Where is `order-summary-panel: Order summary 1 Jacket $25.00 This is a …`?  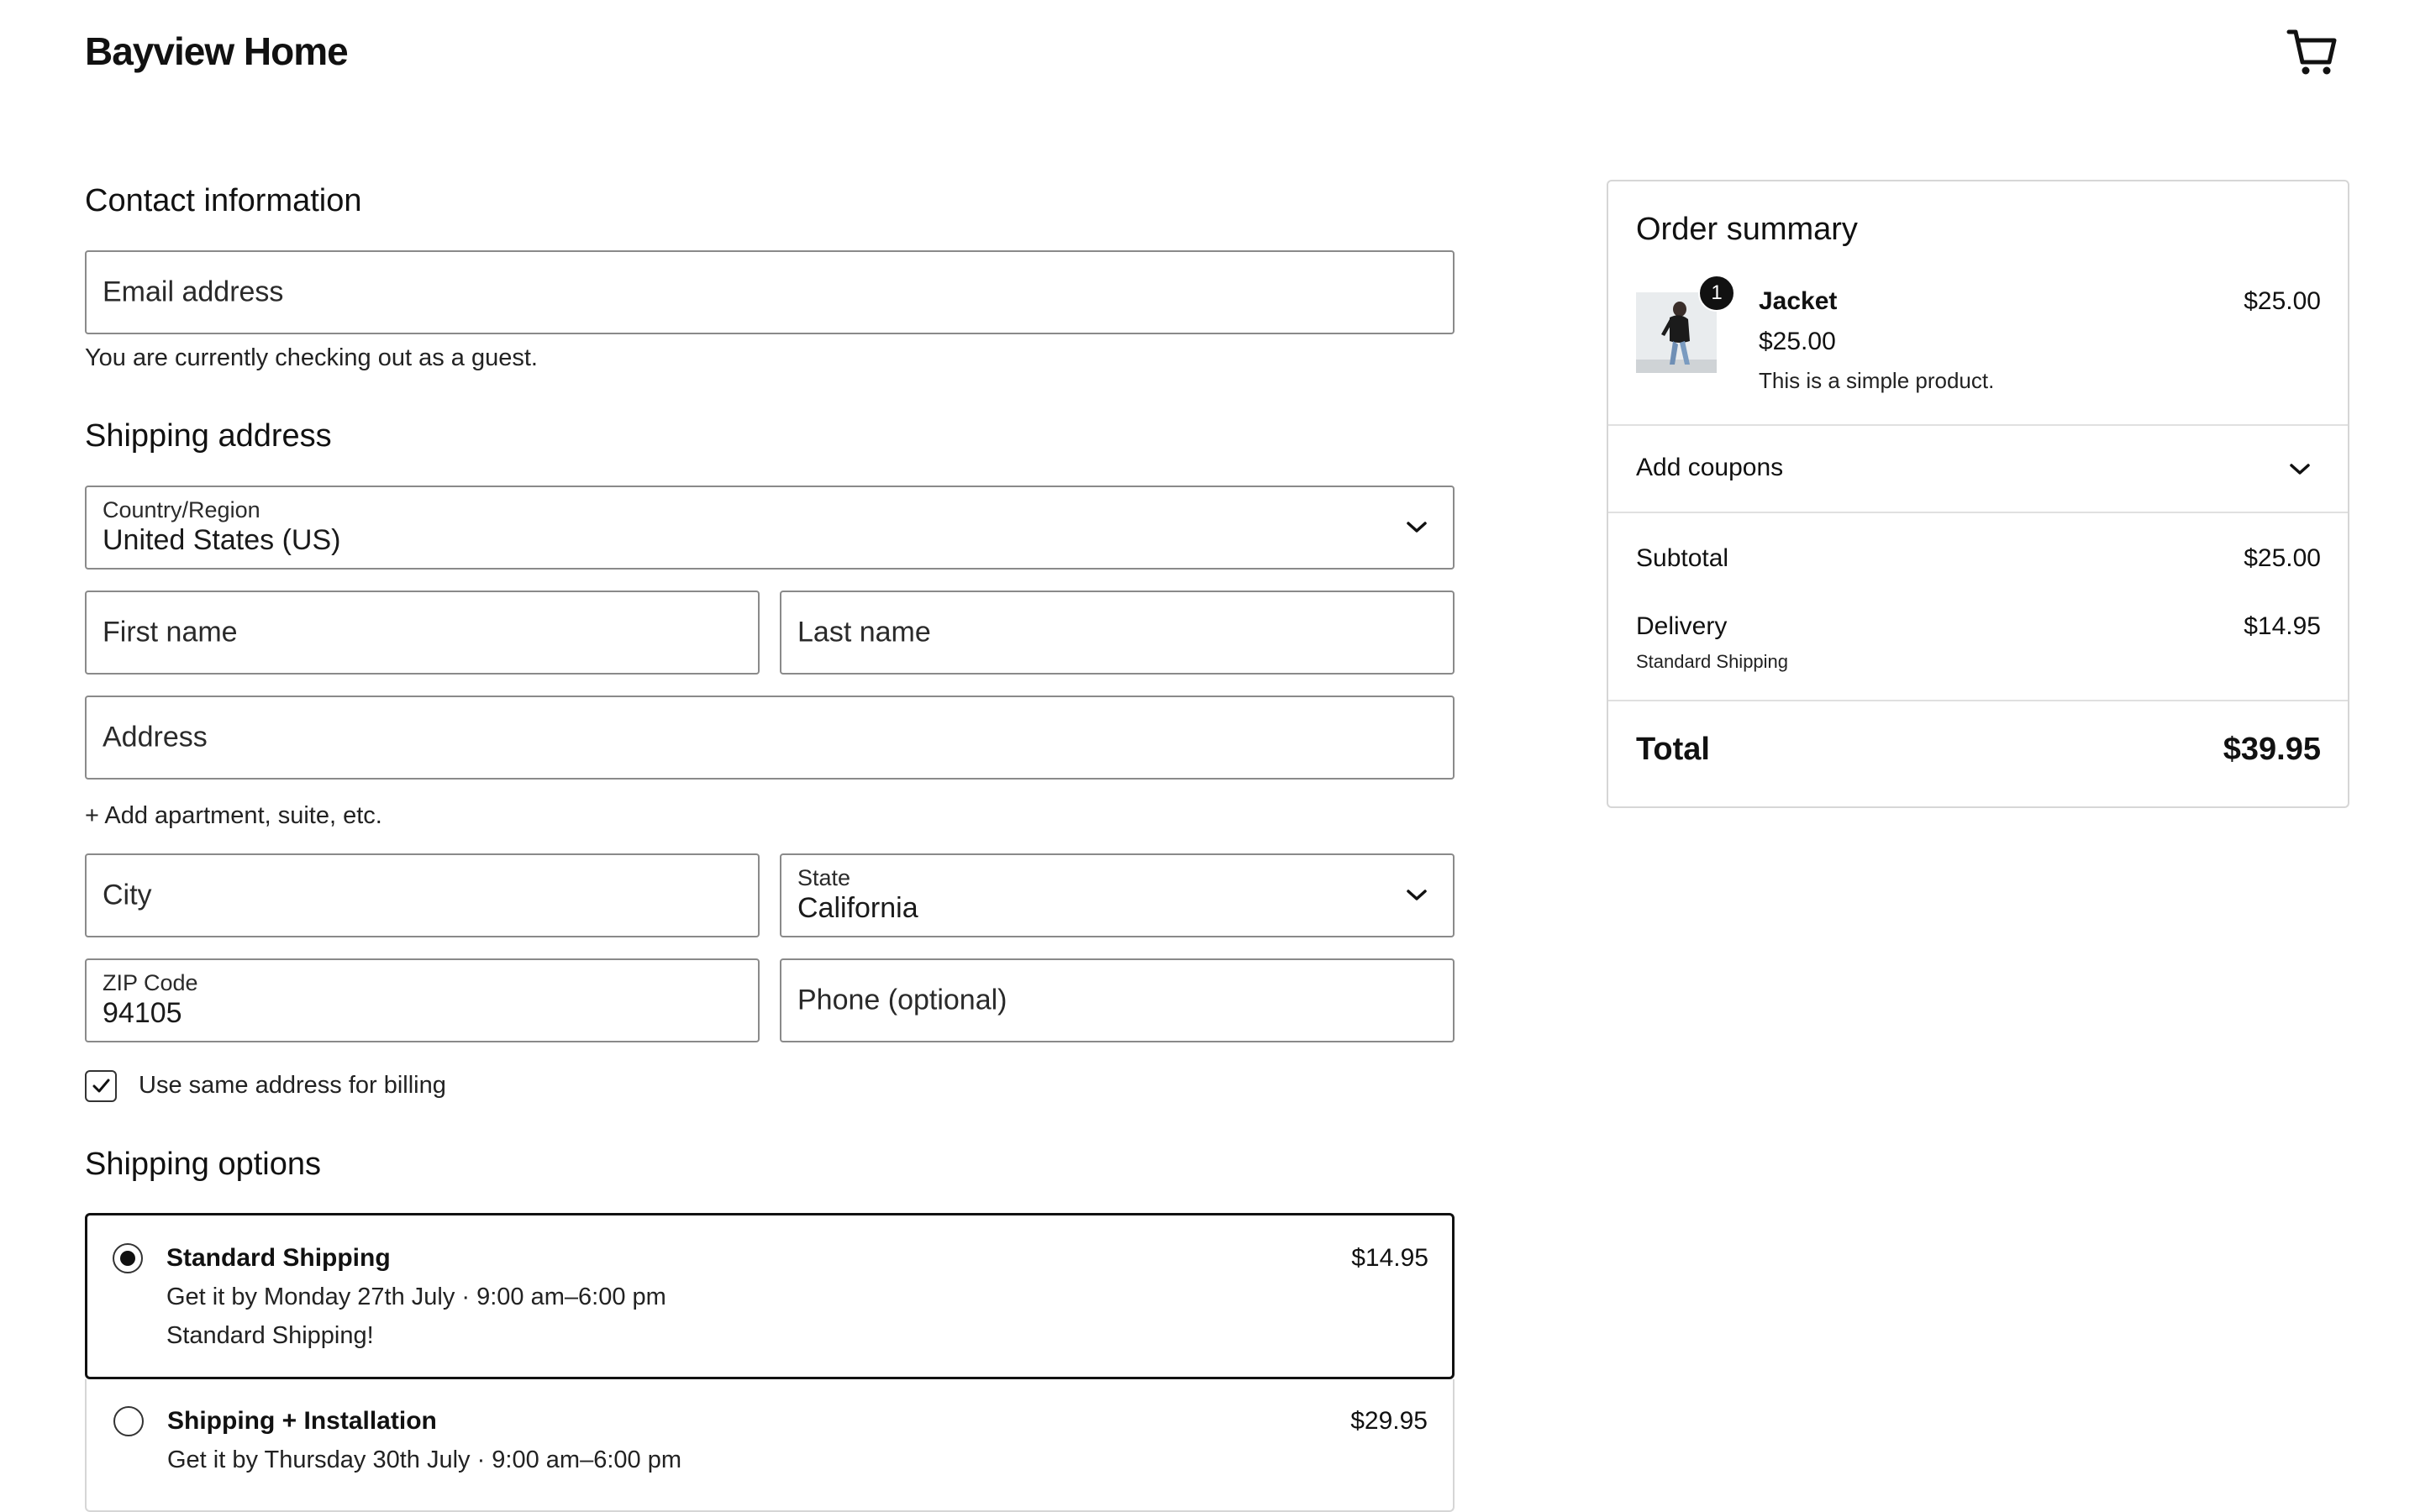 order-summary-panel: Order summary 1 Jacket $25.00 This is a … is located at coordinates (1978, 494).